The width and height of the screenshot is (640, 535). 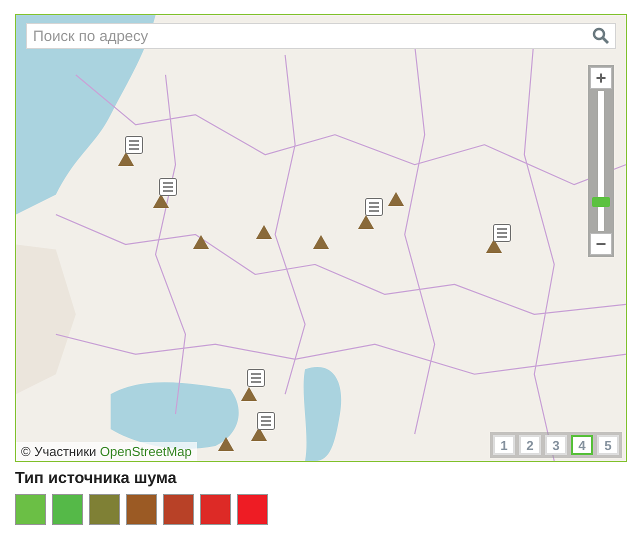 What do you see at coordinates (601, 244) in the screenshot?
I see `zoom-out-button: −` at bounding box center [601, 244].